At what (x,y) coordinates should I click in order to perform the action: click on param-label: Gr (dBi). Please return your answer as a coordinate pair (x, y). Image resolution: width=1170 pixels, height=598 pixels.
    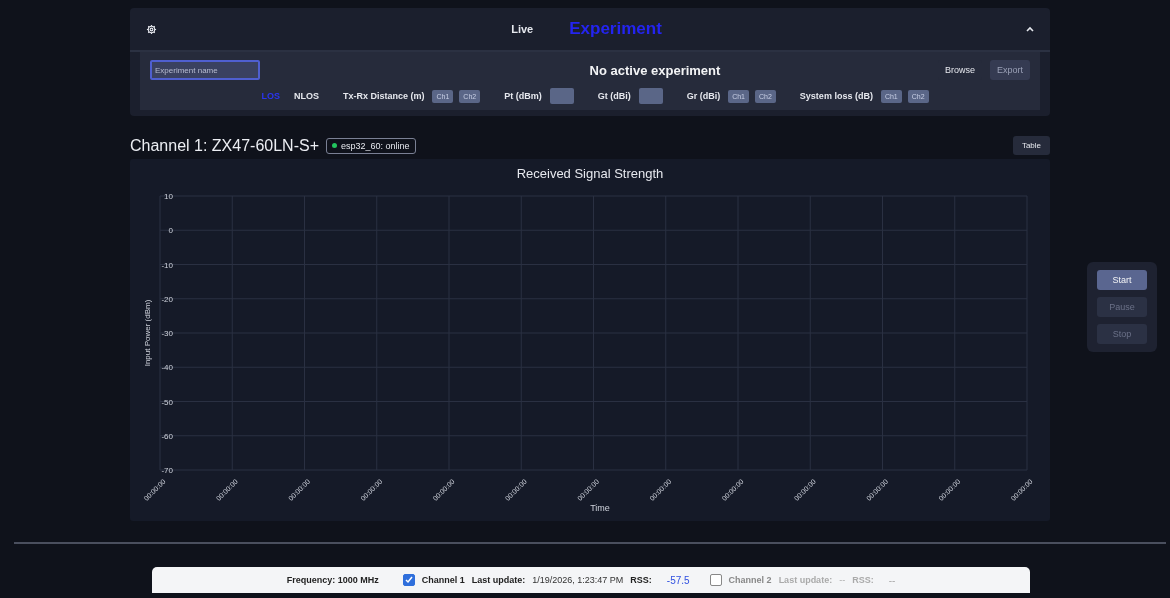
    Looking at the image, I should click on (703, 96).